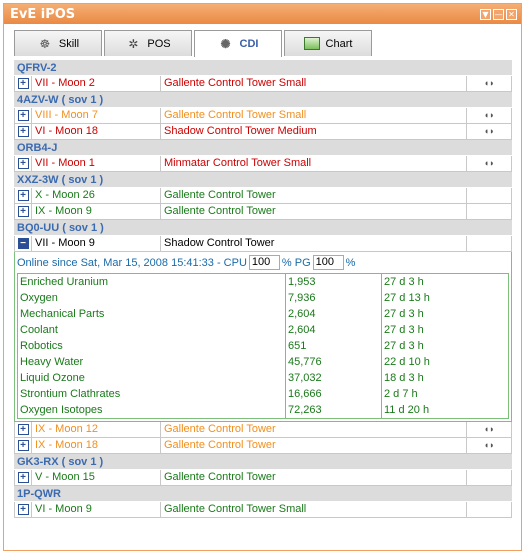  What do you see at coordinates (133, 43) in the screenshot?
I see `pos-icon: ✲` at bounding box center [133, 43].